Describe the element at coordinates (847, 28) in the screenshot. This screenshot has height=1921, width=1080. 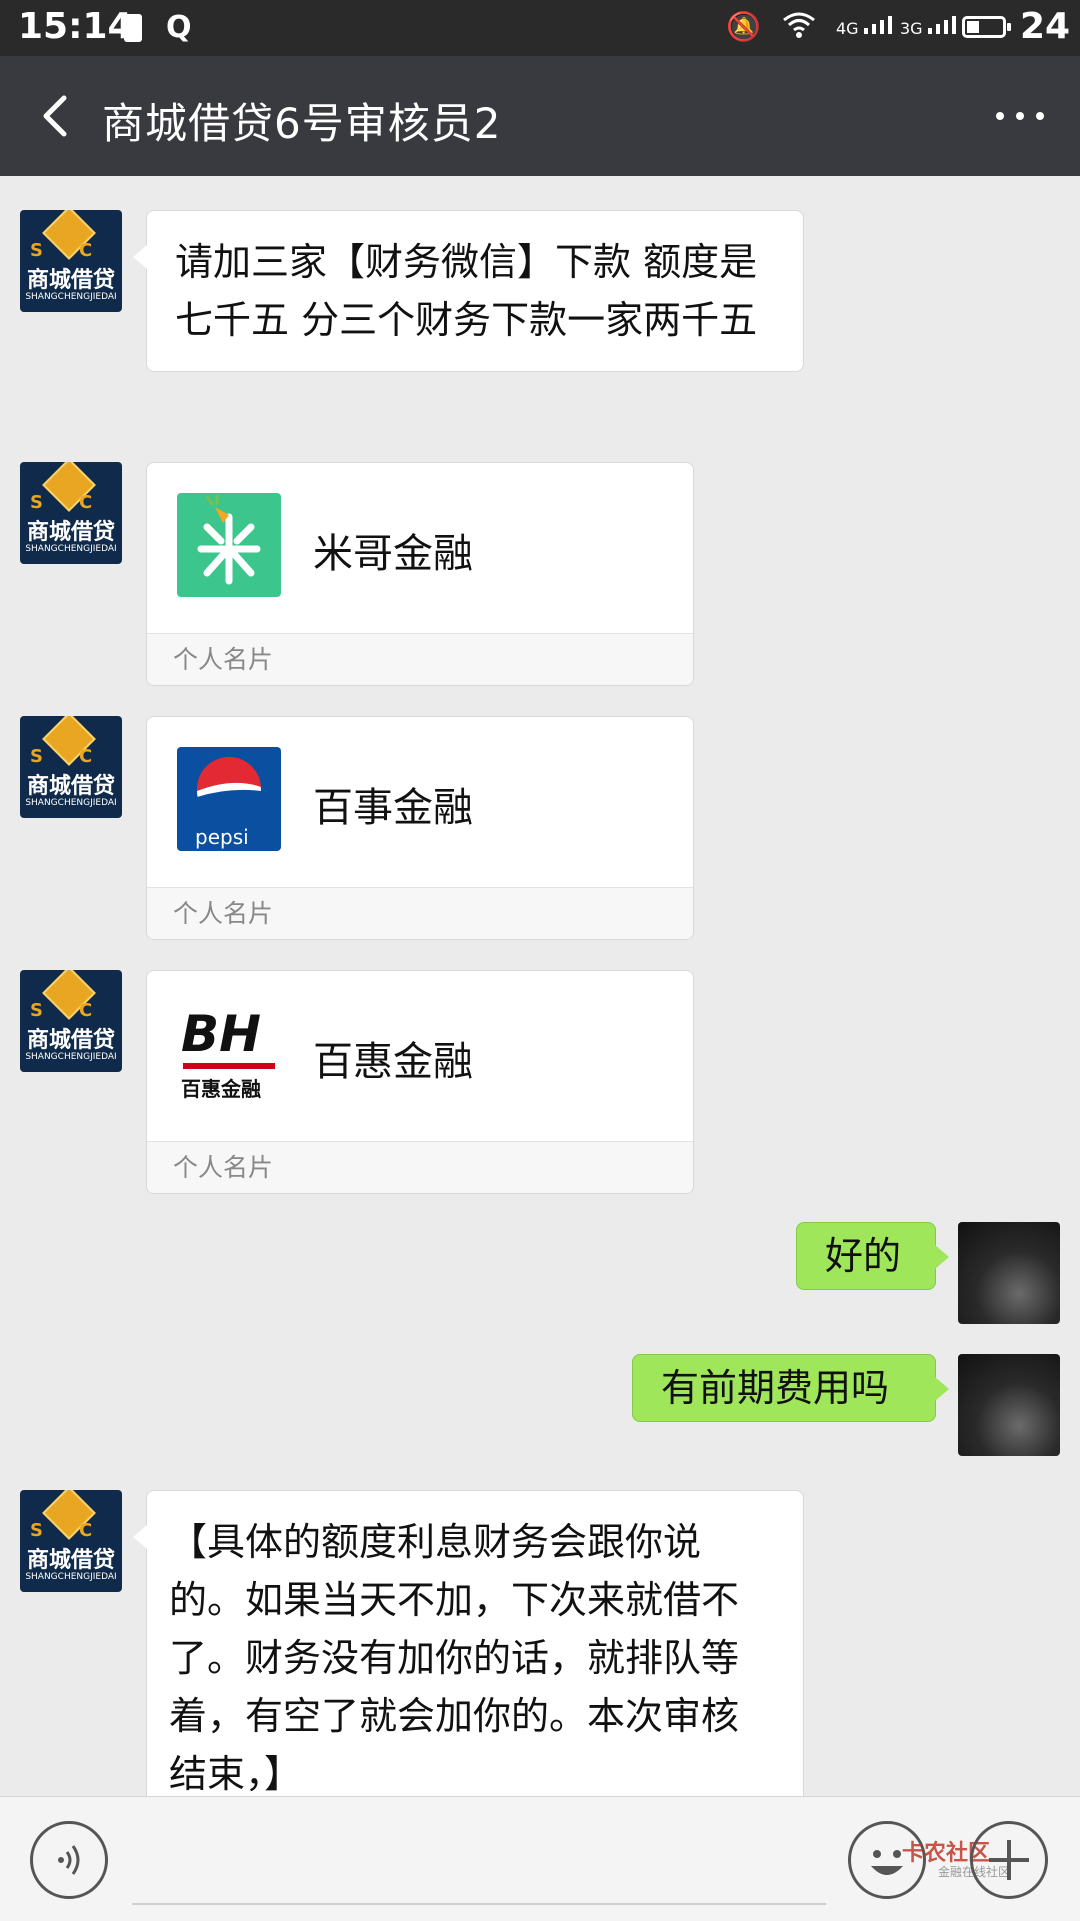
I see `signal-4g-label: 4G` at that location.